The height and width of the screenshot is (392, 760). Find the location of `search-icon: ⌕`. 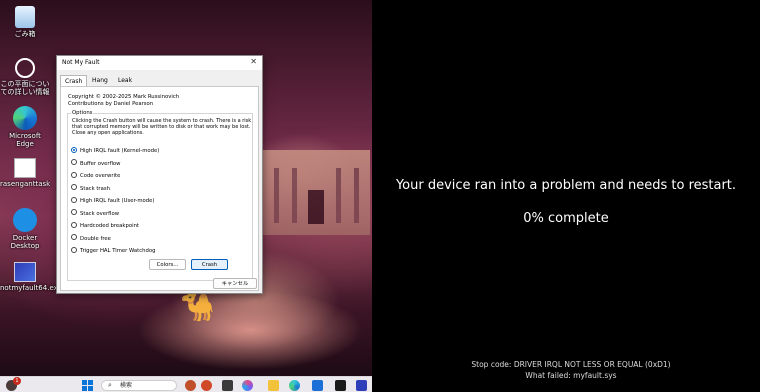

search-icon: ⌕ is located at coordinates (110, 385).